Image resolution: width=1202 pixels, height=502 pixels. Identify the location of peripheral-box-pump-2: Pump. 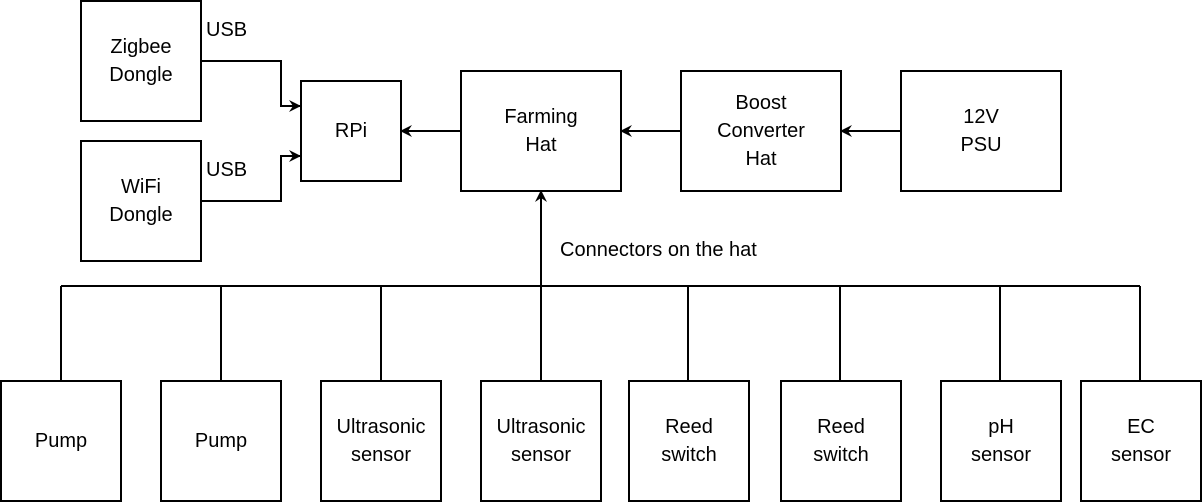
(221, 441).